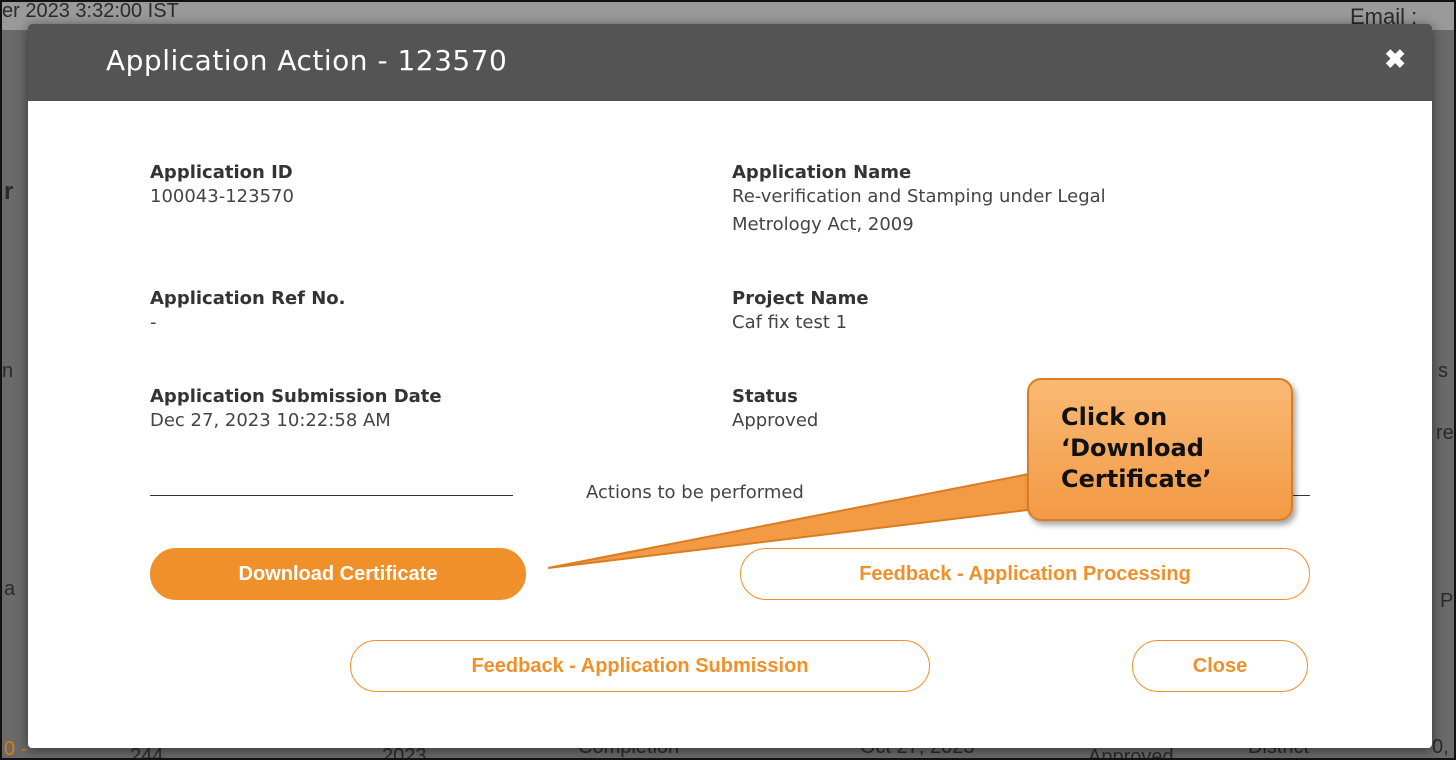  What do you see at coordinates (1445, 433) in the screenshot?
I see `background-text: re` at bounding box center [1445, 433].